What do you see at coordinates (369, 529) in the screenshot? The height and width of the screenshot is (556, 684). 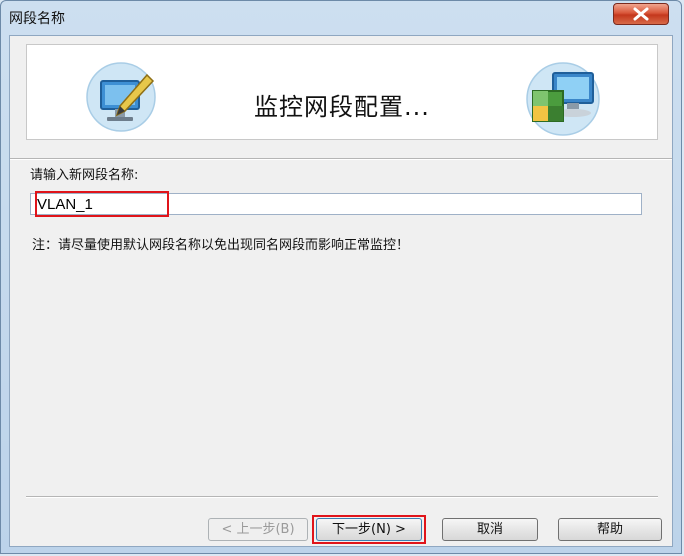 I see `next-button: 下一步(N) >` at bounding box center [369, 529].